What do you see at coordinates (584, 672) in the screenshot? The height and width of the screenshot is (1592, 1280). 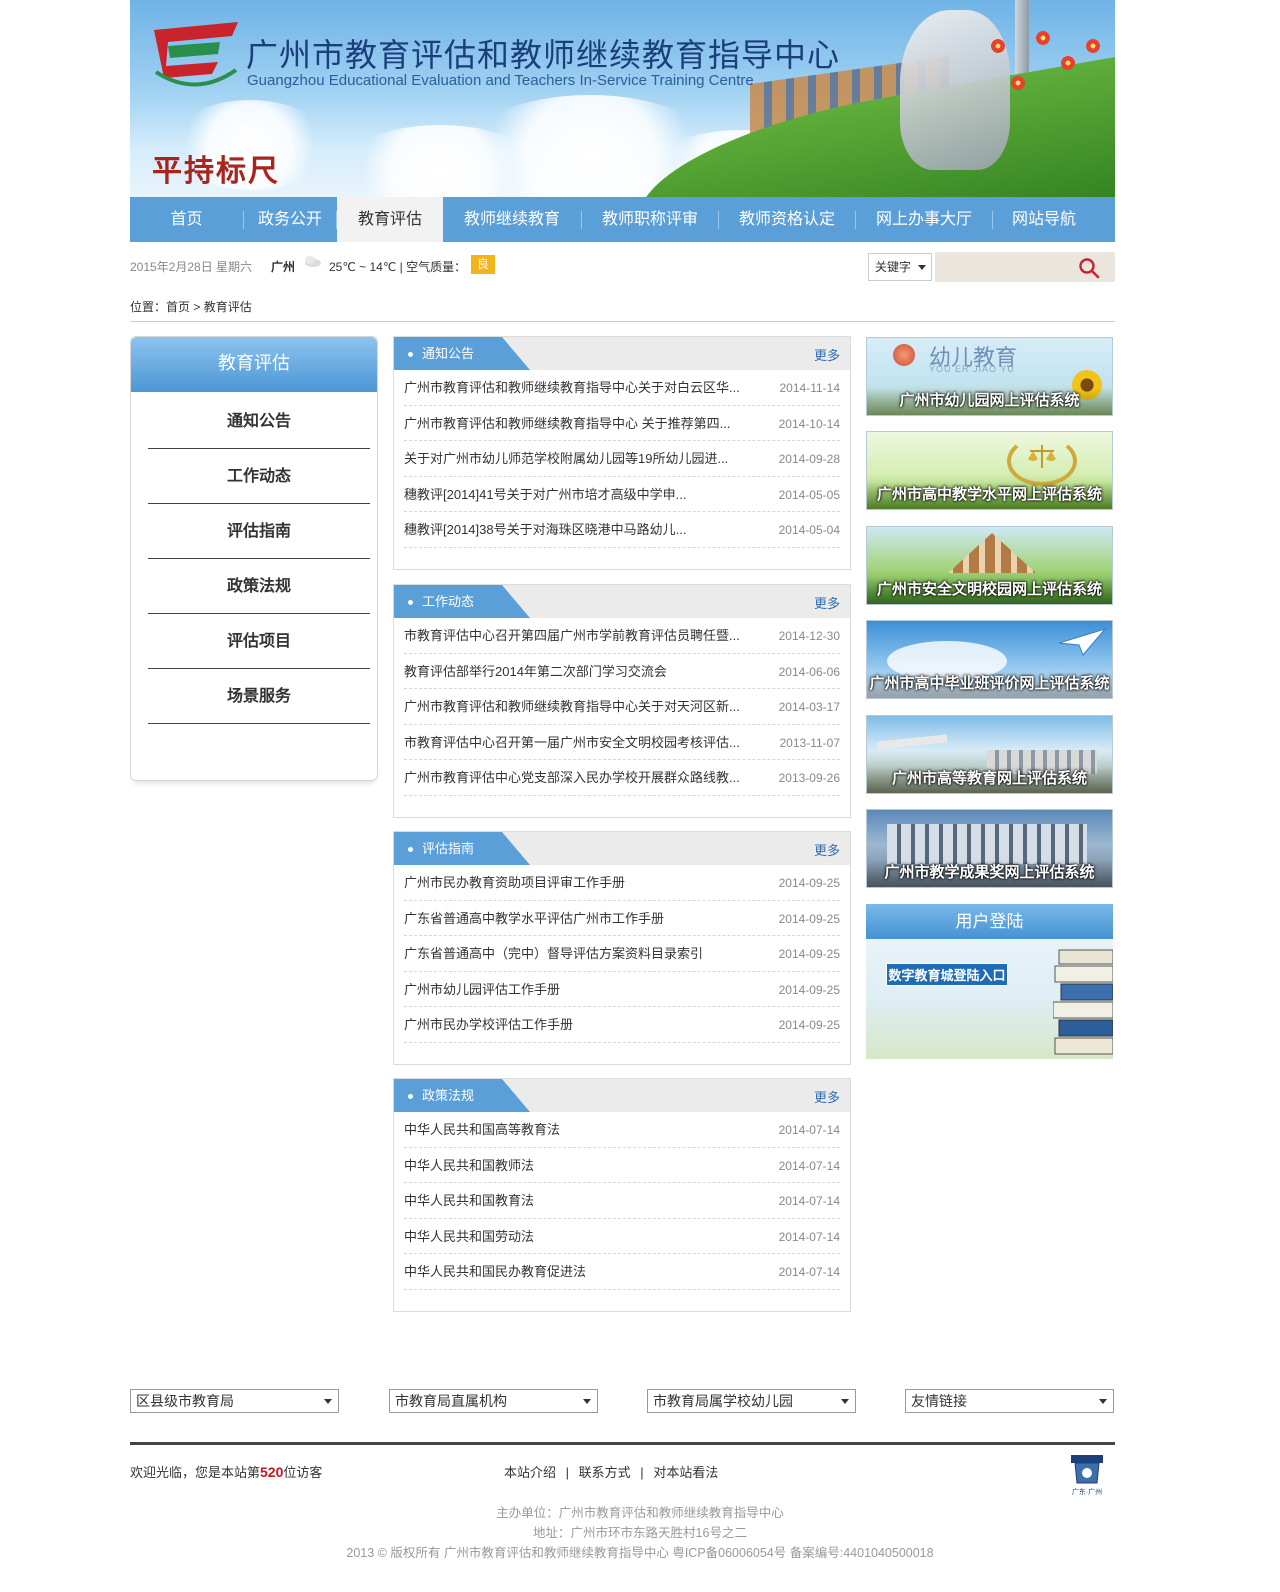 I see `list-item-title: 教育评估部举行2014年第二次部门学习交流会` at bounding box center [584, 672].